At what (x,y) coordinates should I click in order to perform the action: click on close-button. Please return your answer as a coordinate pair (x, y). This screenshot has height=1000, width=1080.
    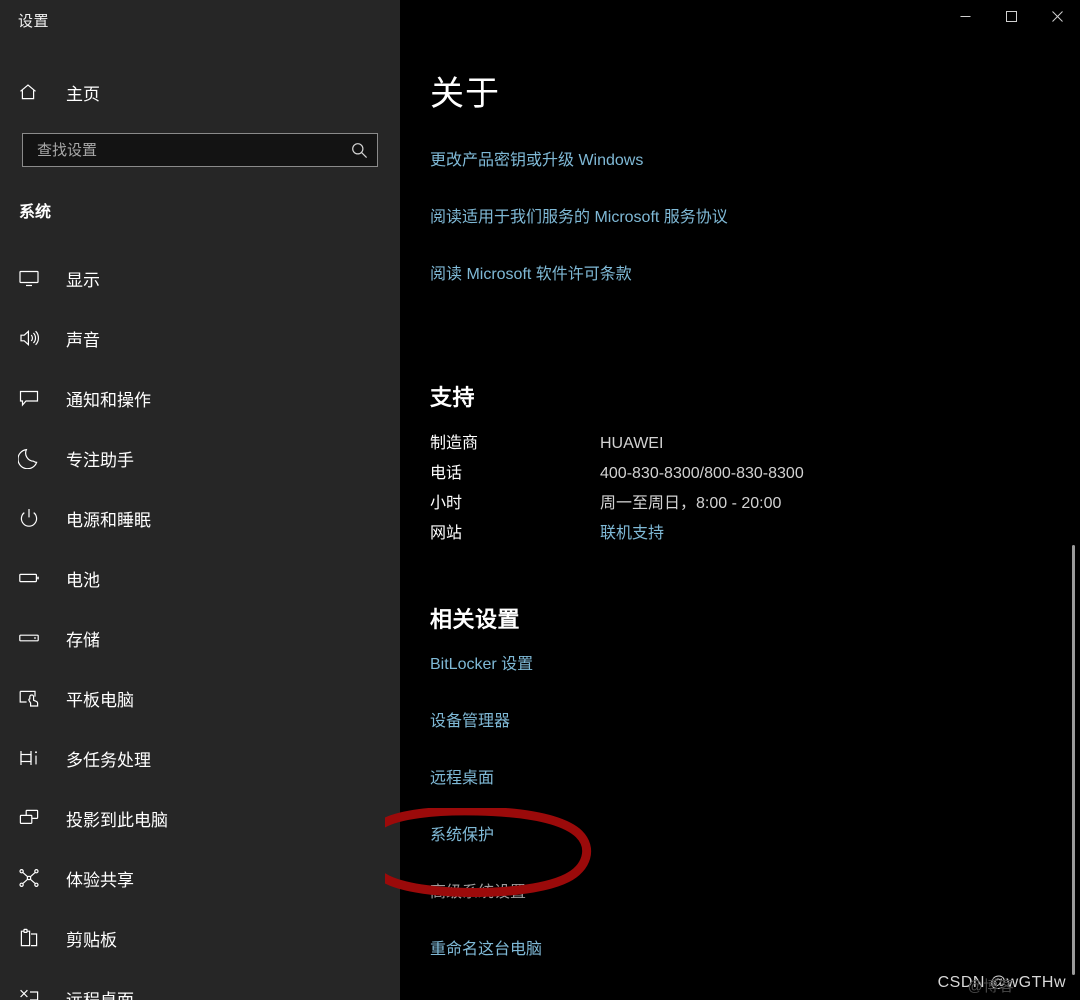
    Looking at the image, I should click on (1057, 16).